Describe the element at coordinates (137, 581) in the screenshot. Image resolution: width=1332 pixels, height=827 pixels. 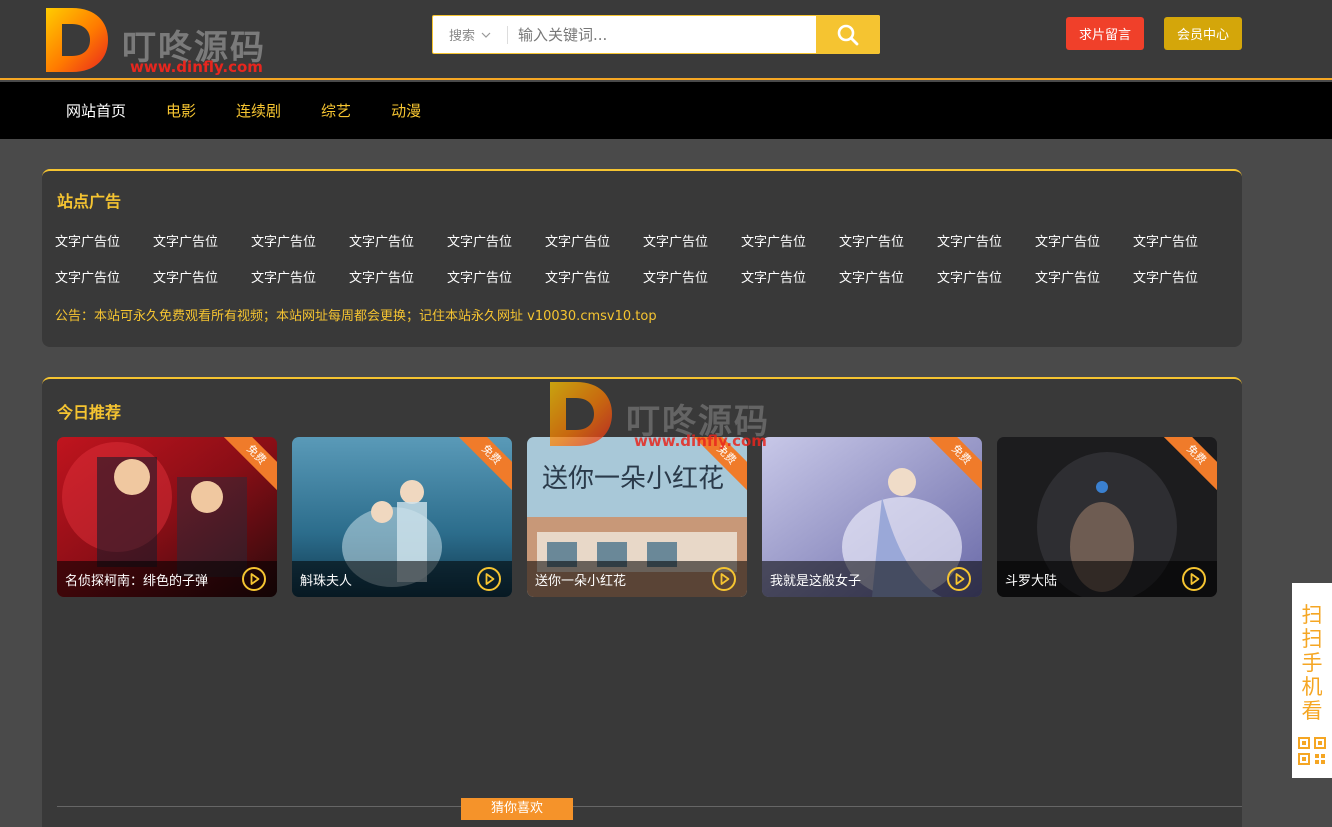
I see `card-title: 名侦探柯南：绯色的子弹` at that location.